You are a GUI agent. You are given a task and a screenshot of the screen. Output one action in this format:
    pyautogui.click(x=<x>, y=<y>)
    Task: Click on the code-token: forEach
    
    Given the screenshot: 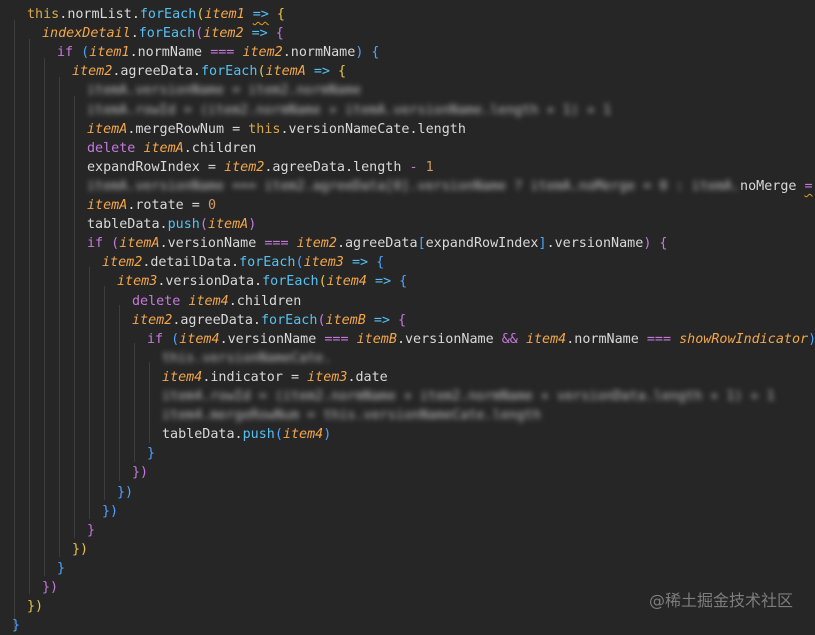 What is the action you would take?
    pyautogui.click(x=168, y=14)
    